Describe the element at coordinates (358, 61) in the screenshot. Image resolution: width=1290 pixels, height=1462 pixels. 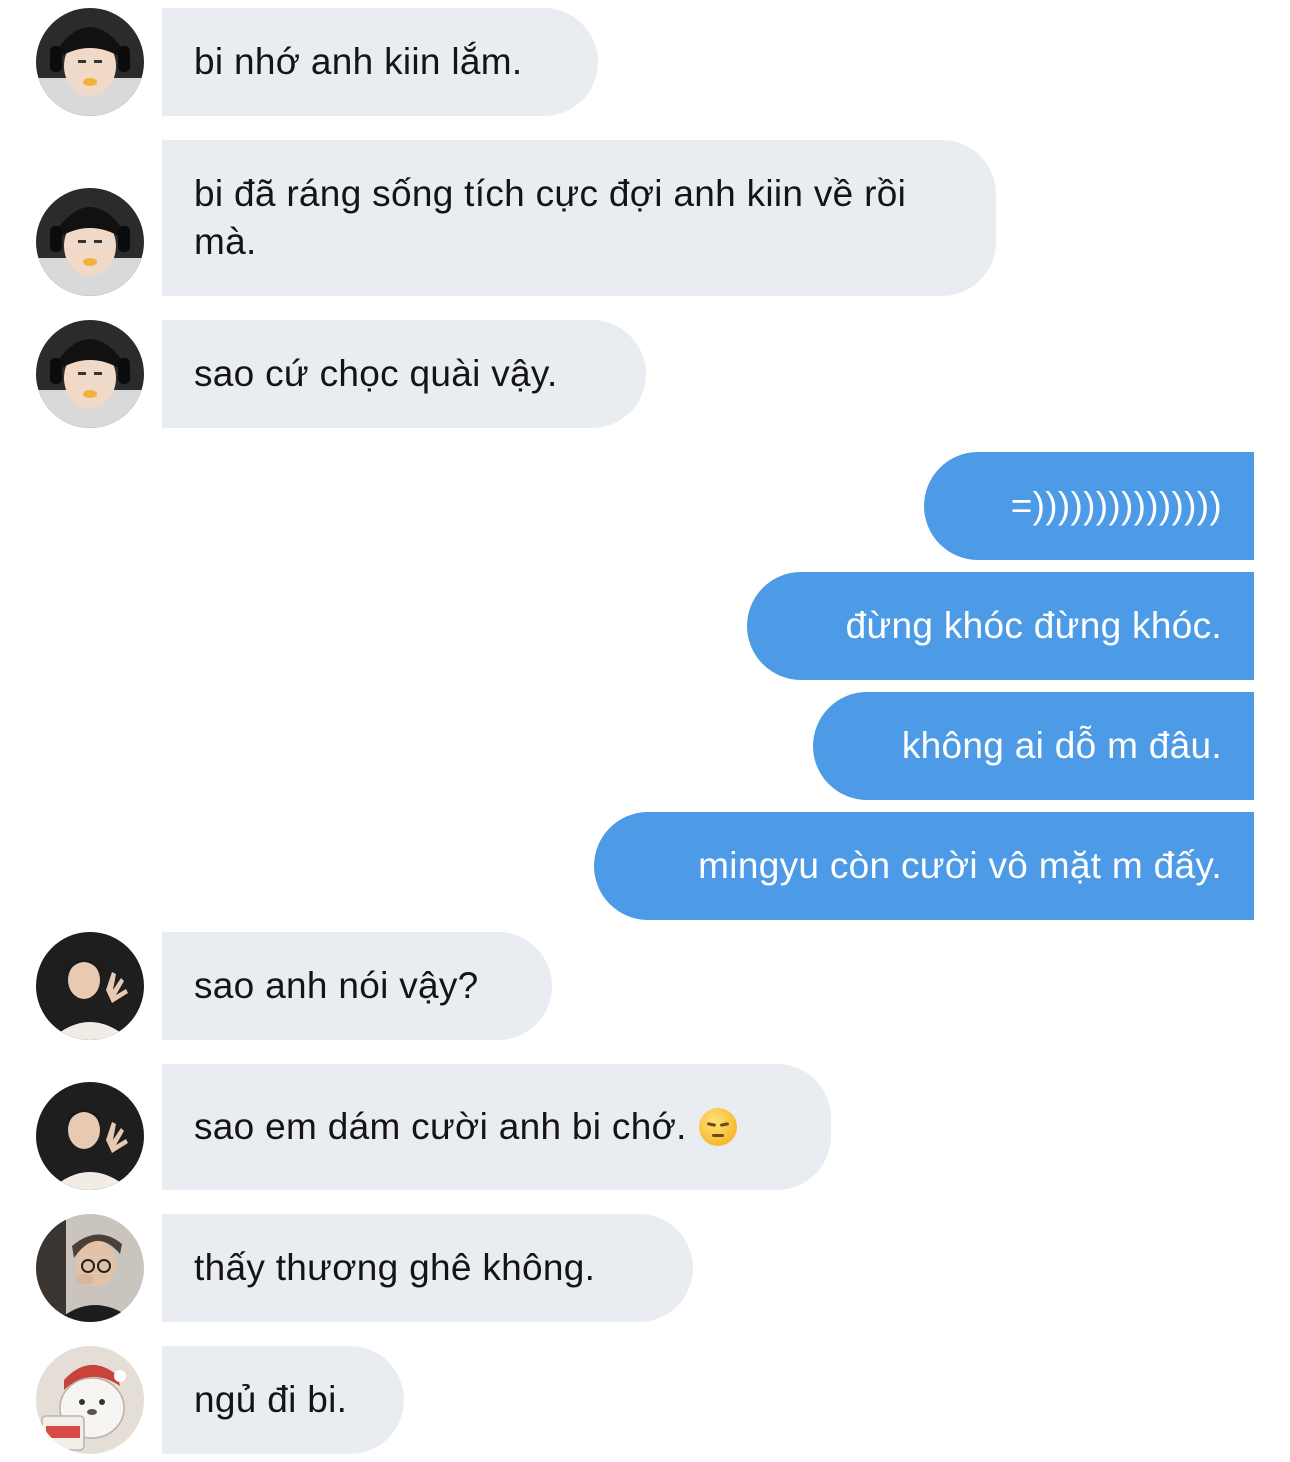
I see `message-text: bi nhớ anh kiin lắm.` at that location.